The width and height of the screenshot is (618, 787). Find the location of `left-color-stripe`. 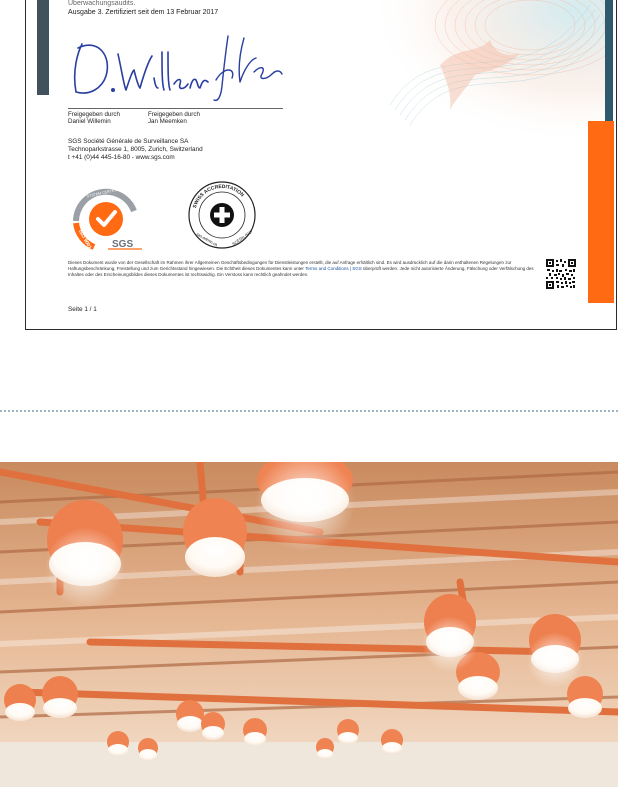

left-color-stripe is located at coordinates (43, 47).